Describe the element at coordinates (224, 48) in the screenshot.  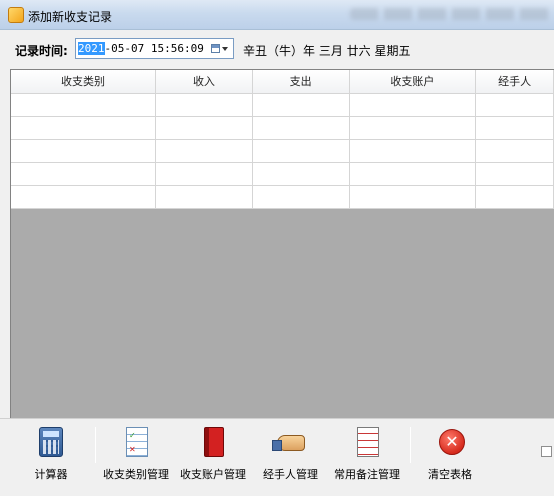
I see `chevron-down-icon` at that location.